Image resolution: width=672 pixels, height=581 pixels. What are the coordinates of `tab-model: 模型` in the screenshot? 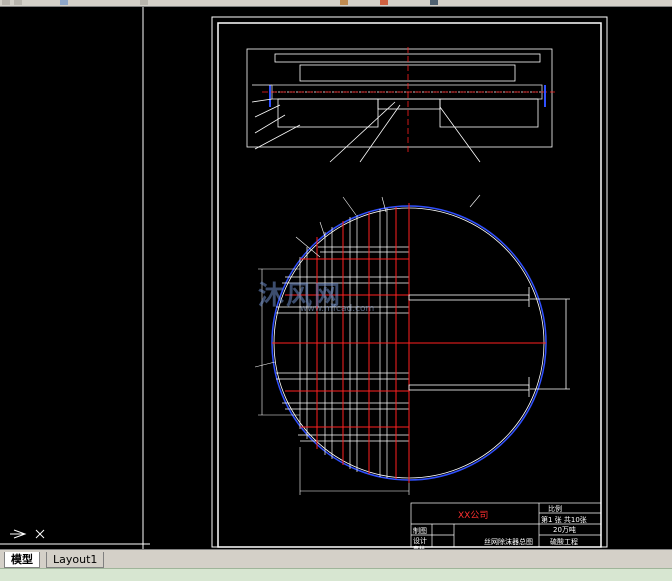 It's located at (22, 560).